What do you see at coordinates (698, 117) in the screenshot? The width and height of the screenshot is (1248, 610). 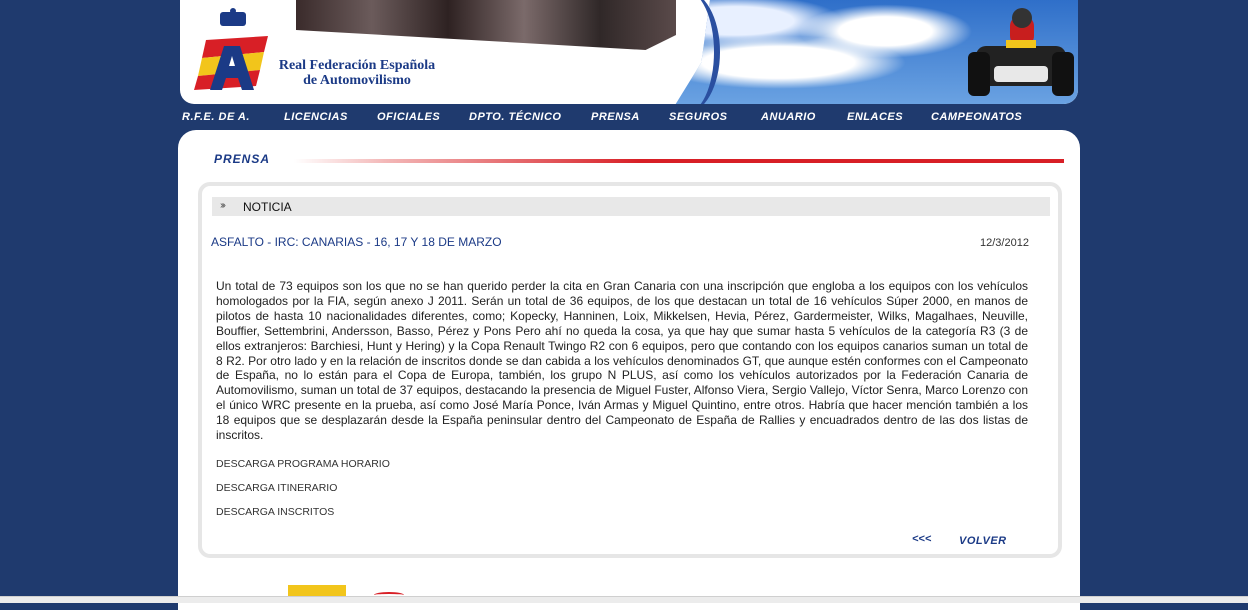 I see `menu-item-seguros: SEGUROS` at bounding box center [698, 117].